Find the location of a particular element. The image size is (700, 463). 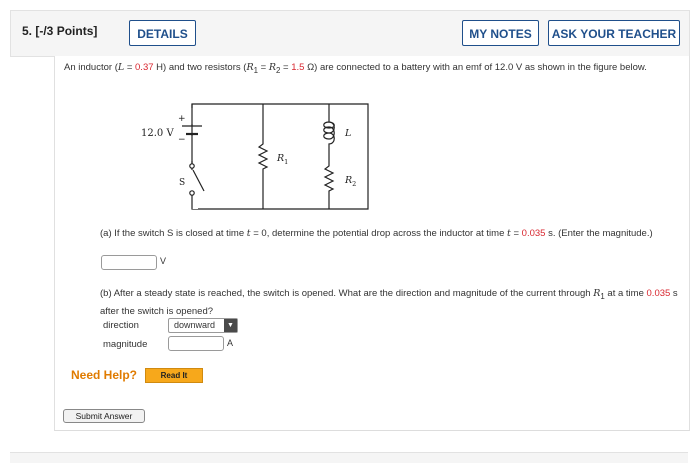

question-points: [-/3 Points] is located at coordinates (66, 31).